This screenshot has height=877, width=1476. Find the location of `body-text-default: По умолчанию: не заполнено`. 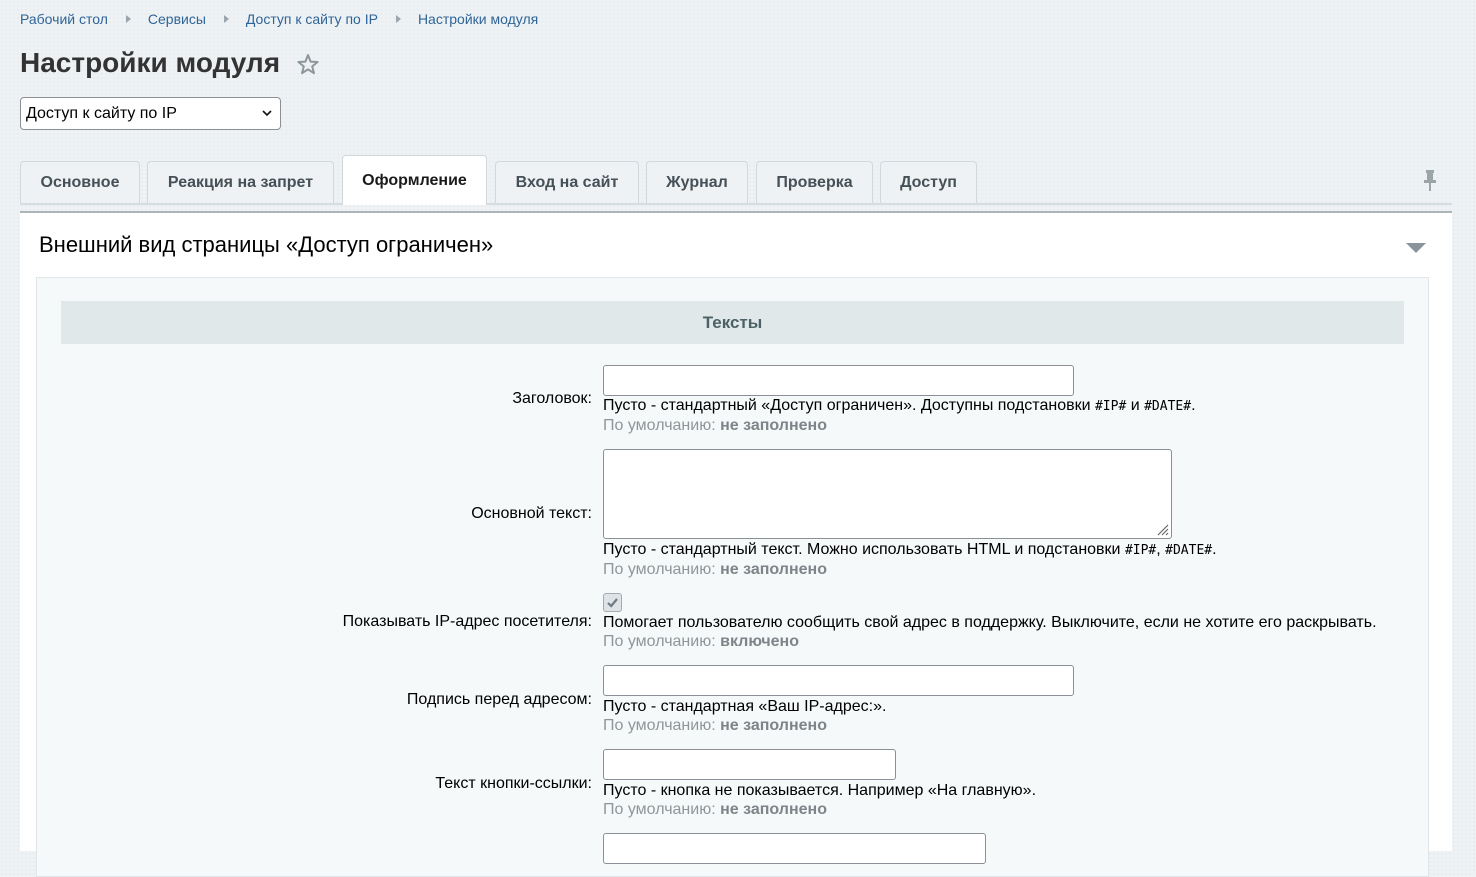

body-text-default: По умолчанию: не заполнено is located at coordinates (715, 569).